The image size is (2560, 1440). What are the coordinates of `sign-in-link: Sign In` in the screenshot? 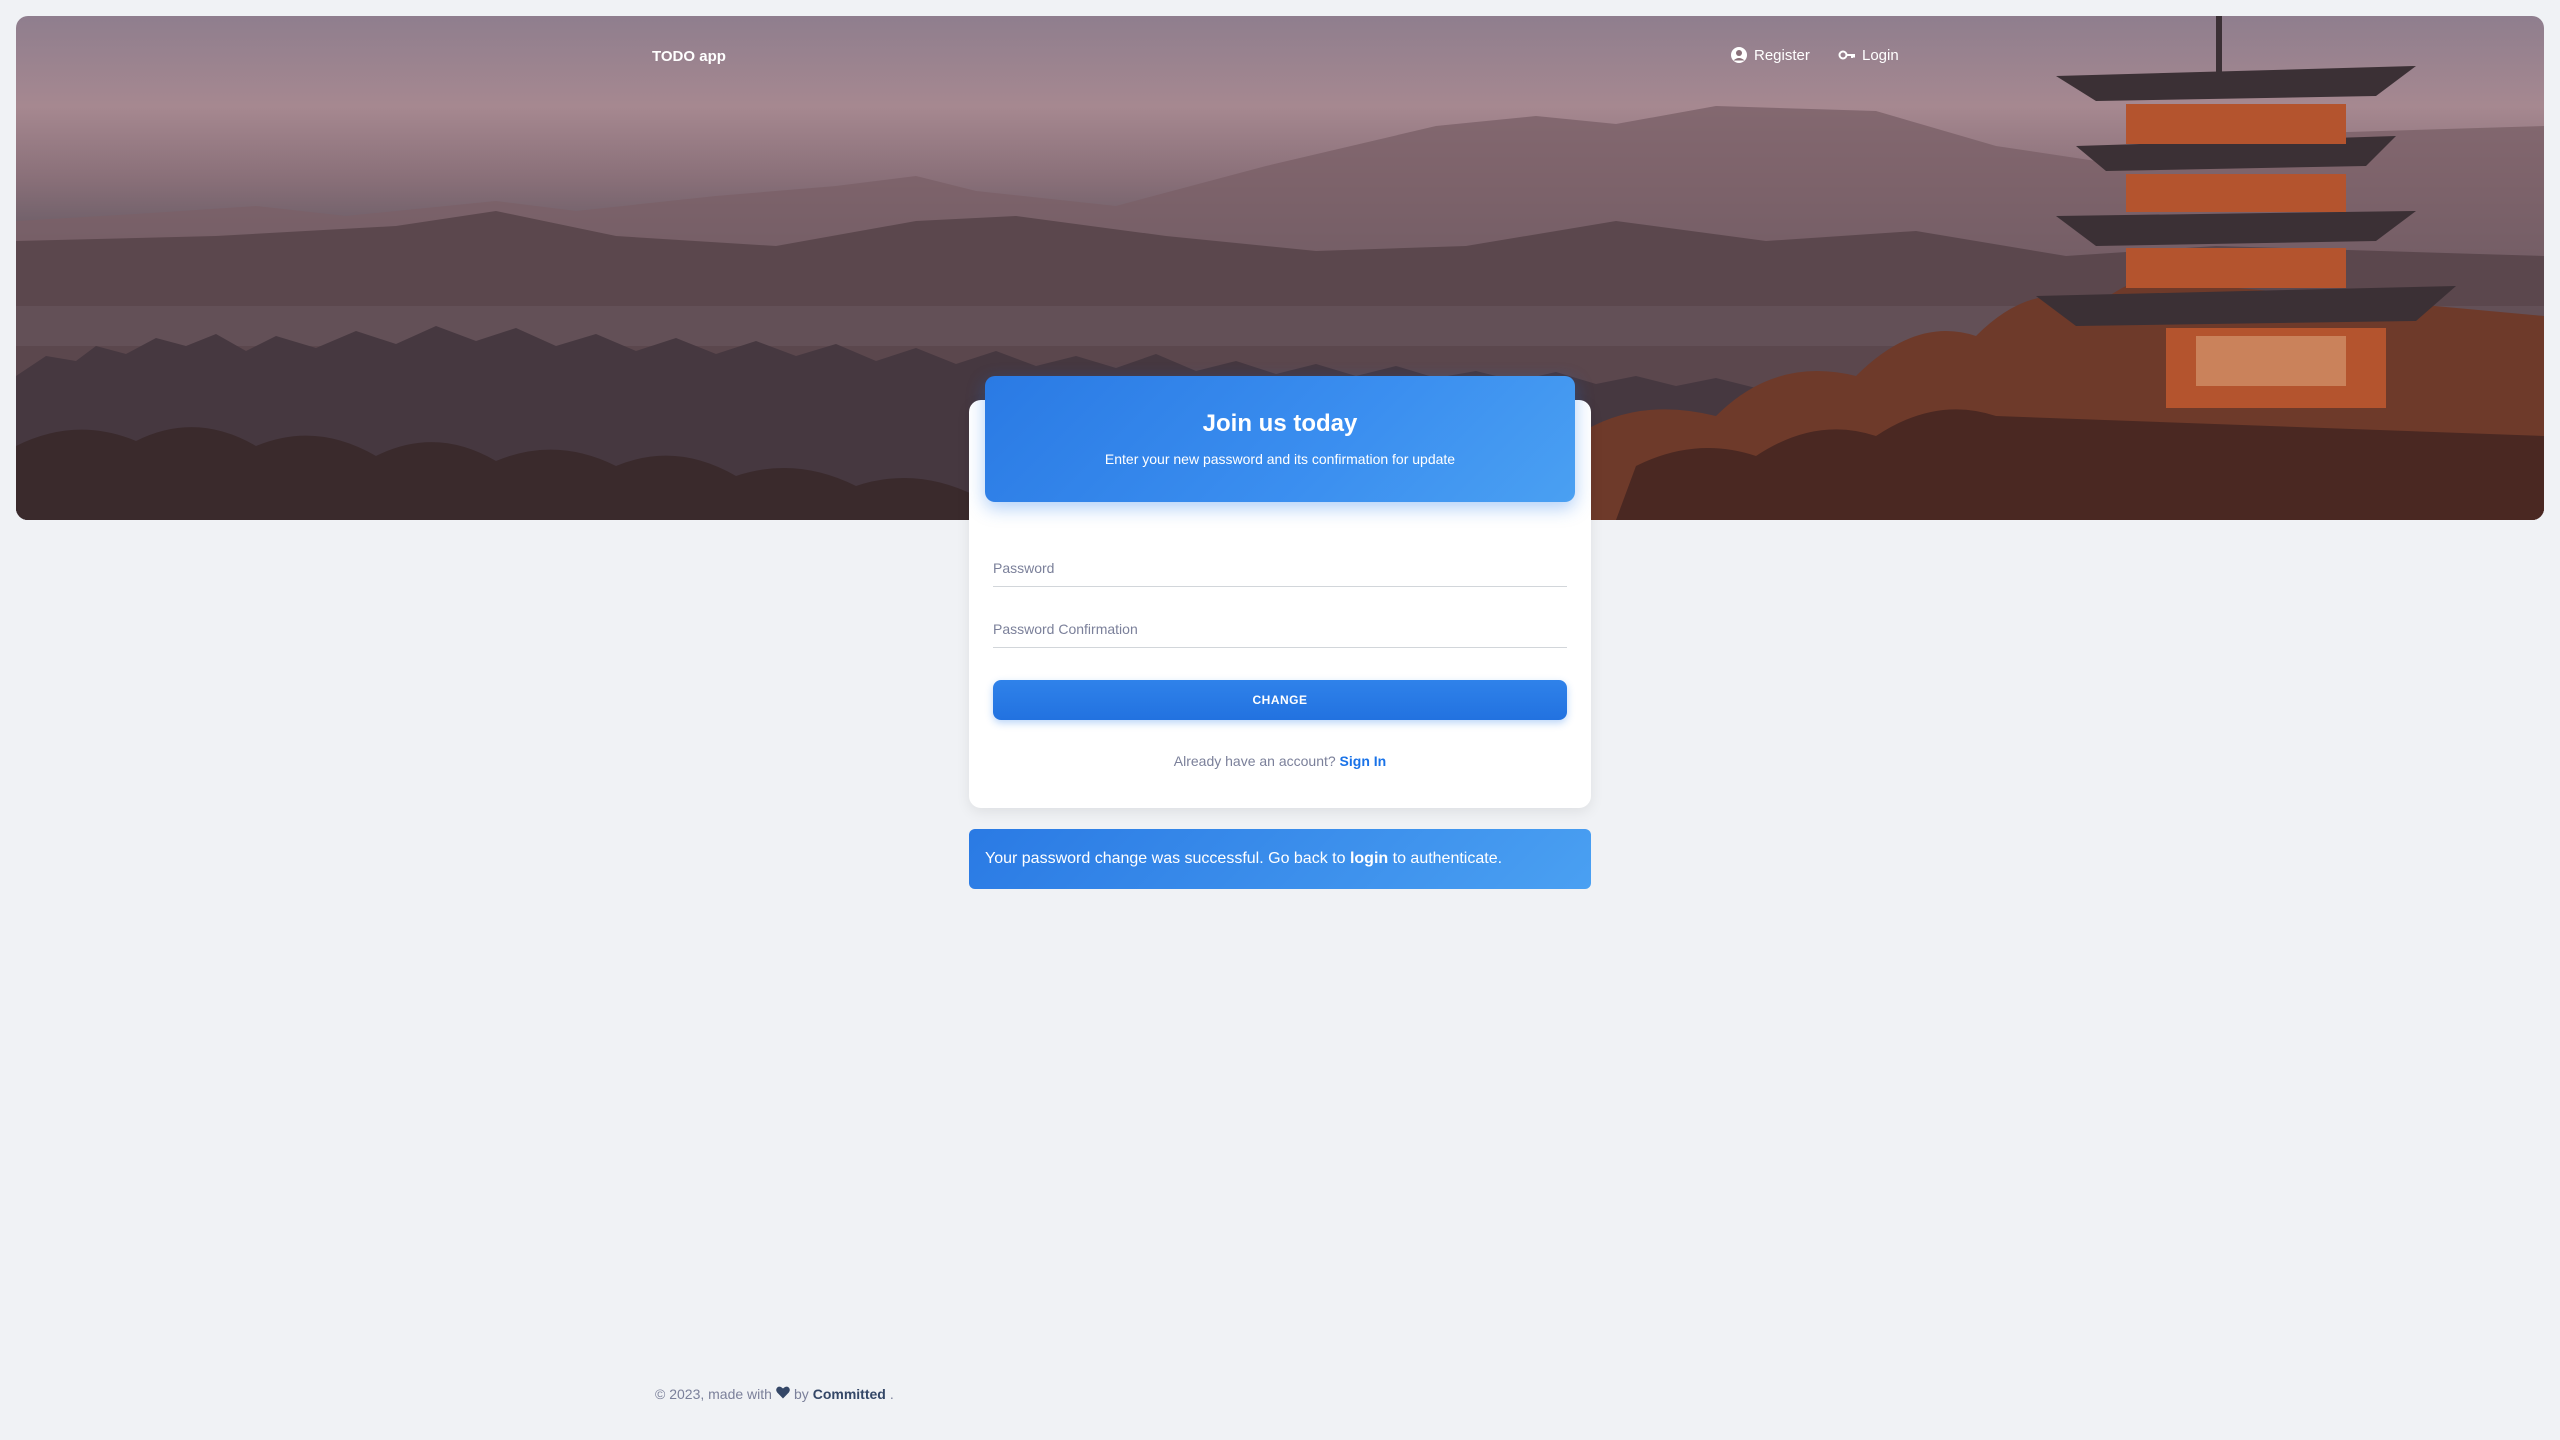 It's located at (1363, 761).